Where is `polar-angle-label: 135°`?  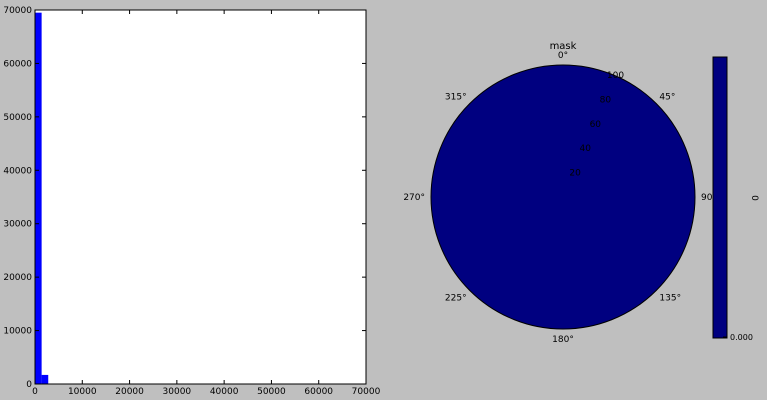 polar-angle-label: 135° is located at coordinates (670, 298).